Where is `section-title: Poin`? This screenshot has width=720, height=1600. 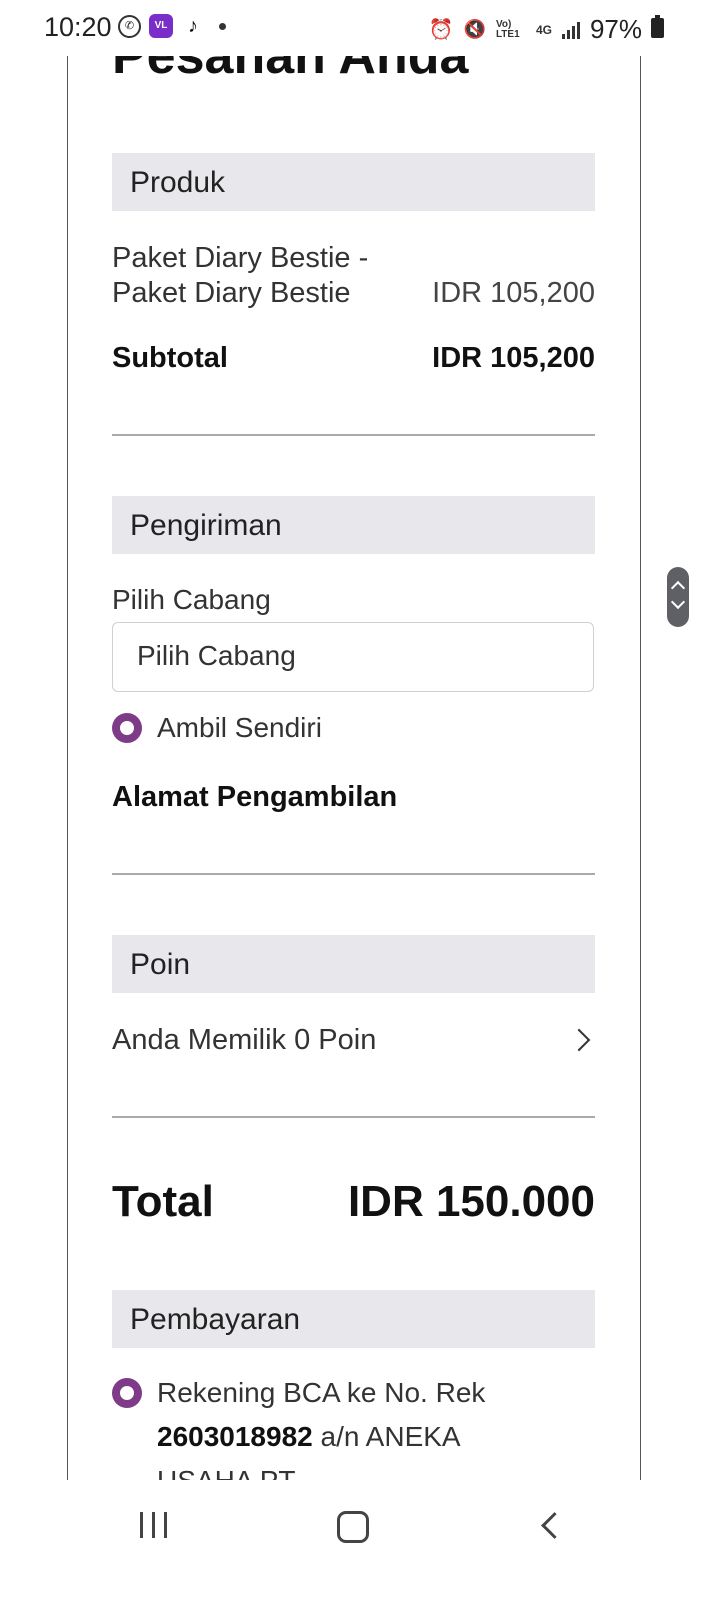 section-title: Poin is located at coordinates (160, 964).